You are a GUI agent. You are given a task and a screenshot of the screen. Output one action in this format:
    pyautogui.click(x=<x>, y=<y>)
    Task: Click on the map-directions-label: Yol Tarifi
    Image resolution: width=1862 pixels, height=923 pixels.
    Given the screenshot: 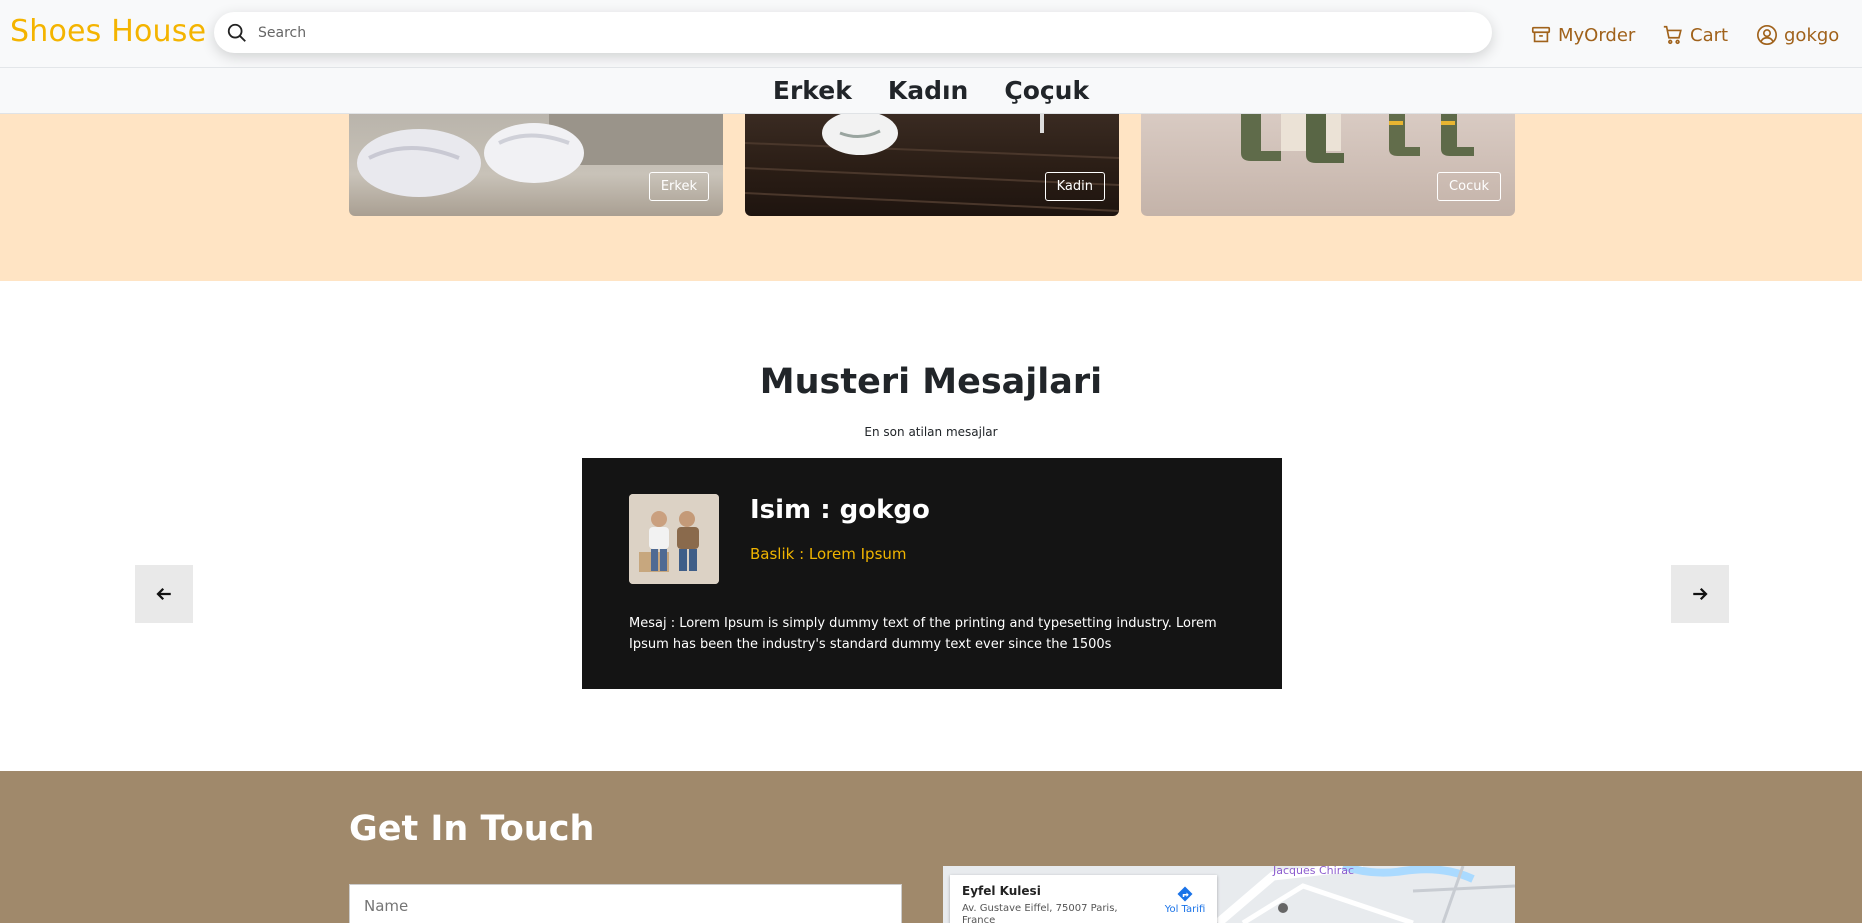 What is the action you would take?
    pyautogui.click(x=1185, y=909)
    